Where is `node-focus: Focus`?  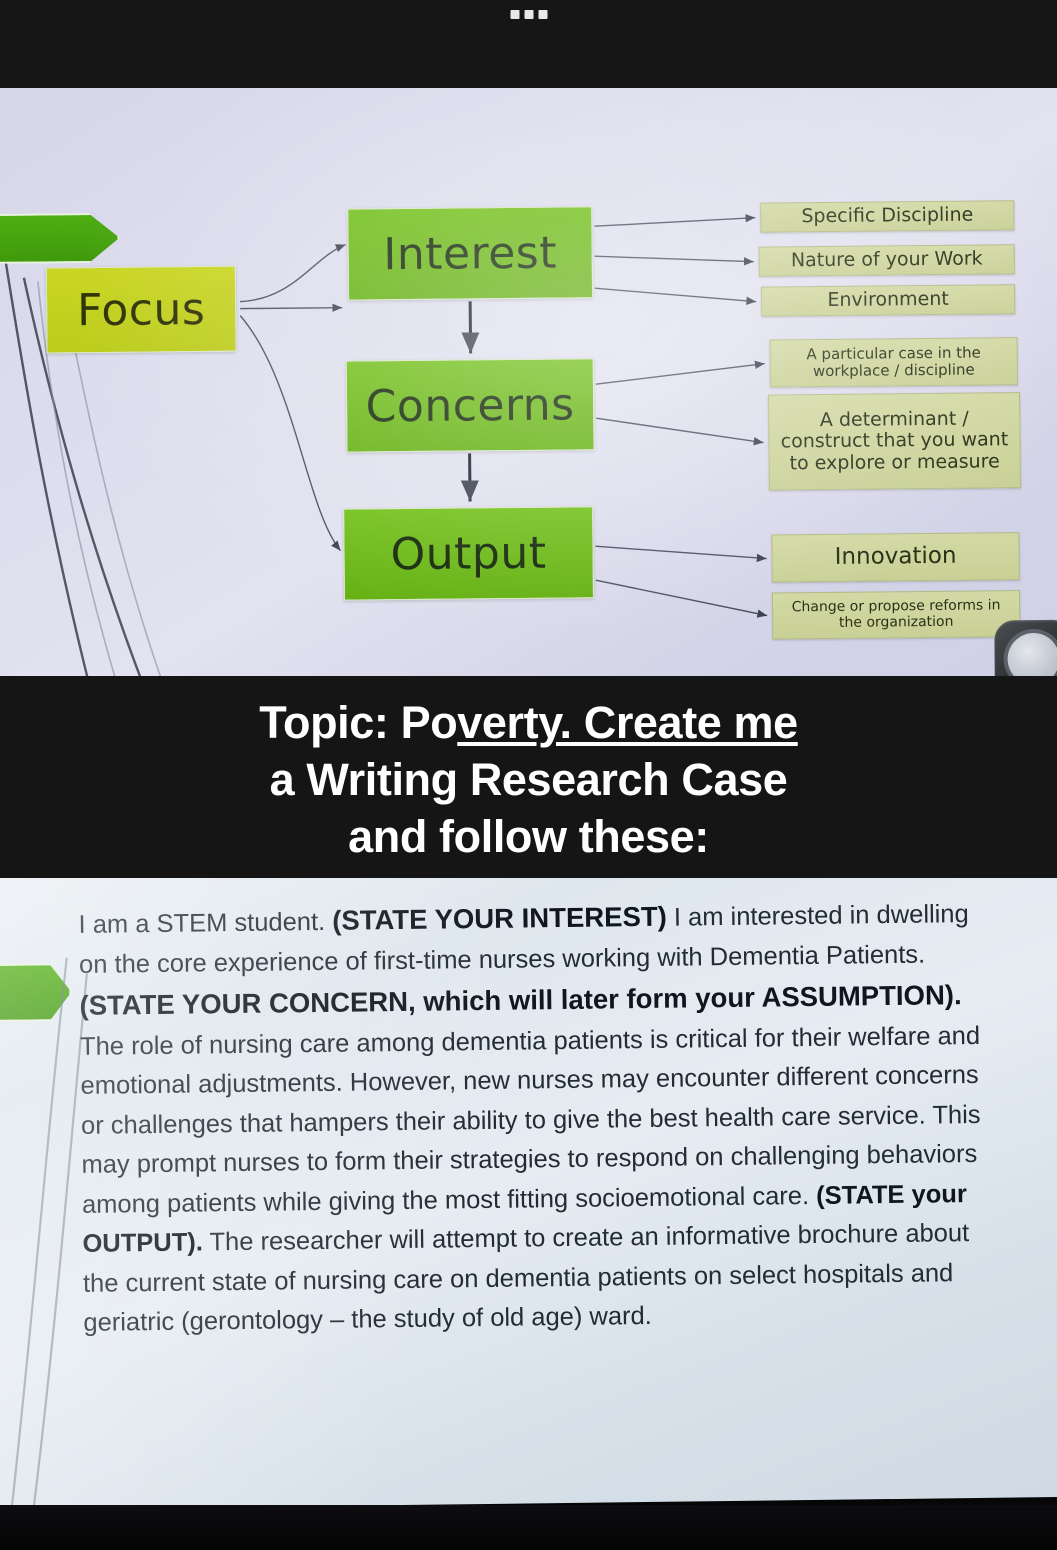 node-focus: Focus is located at coordinates (141, 309).